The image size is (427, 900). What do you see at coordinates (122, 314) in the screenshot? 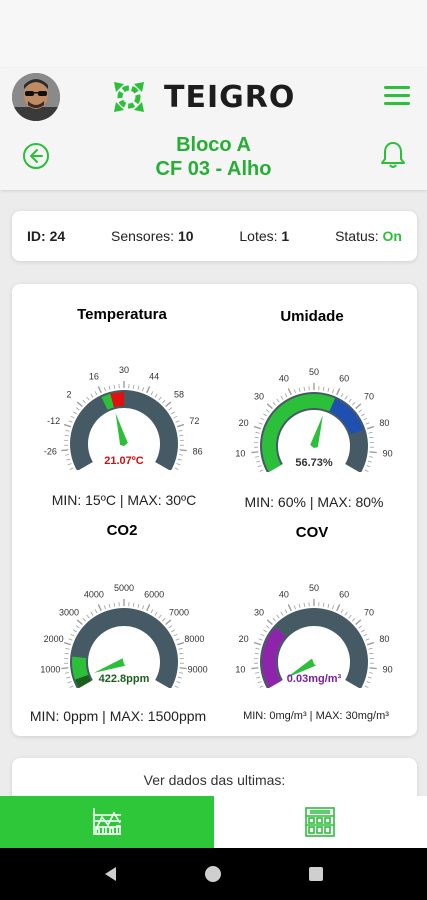
I see `gauge-title-temperatura: Temperatura` at bounding box center [122, 314].